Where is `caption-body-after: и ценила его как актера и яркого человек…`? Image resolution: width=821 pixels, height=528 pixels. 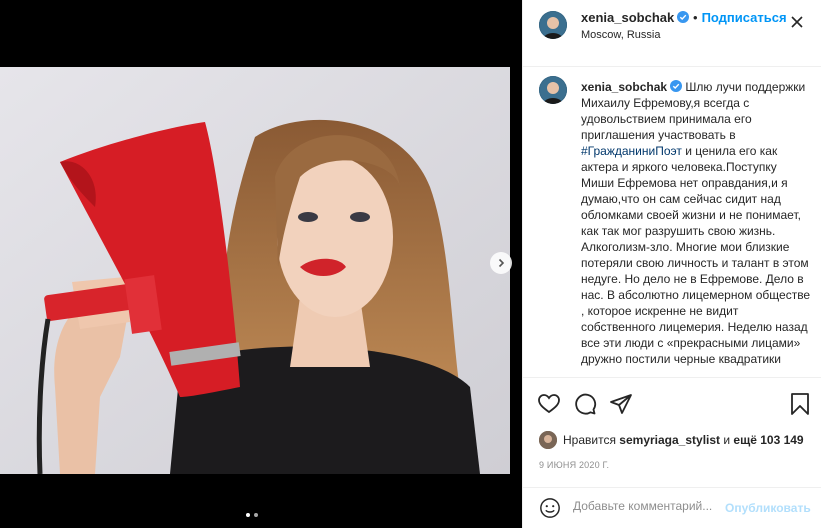
caption-body-after: и ценила его как актера и яркого человек… is located at coordinates (696, 255).